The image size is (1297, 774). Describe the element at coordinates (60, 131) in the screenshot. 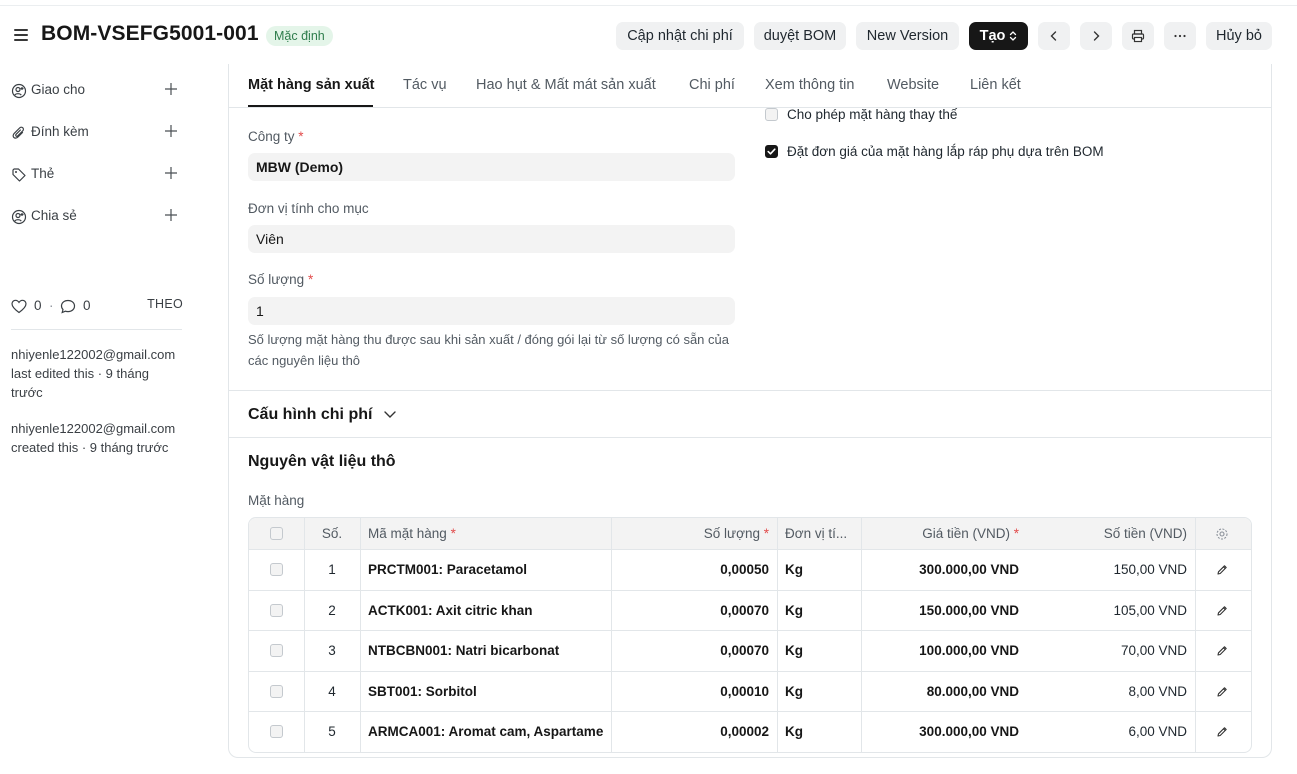

I see `sidebar-item-label: Đính kèm` at that location.